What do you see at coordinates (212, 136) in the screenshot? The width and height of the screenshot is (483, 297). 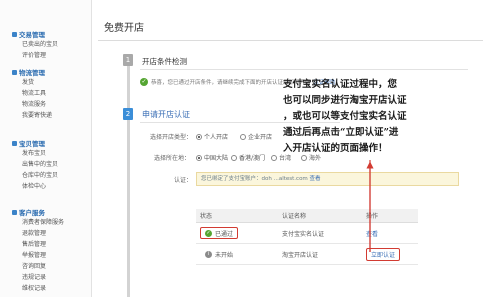 I see `shop-type-personal-radio: 个人开店` at bounding box center [212, 136].